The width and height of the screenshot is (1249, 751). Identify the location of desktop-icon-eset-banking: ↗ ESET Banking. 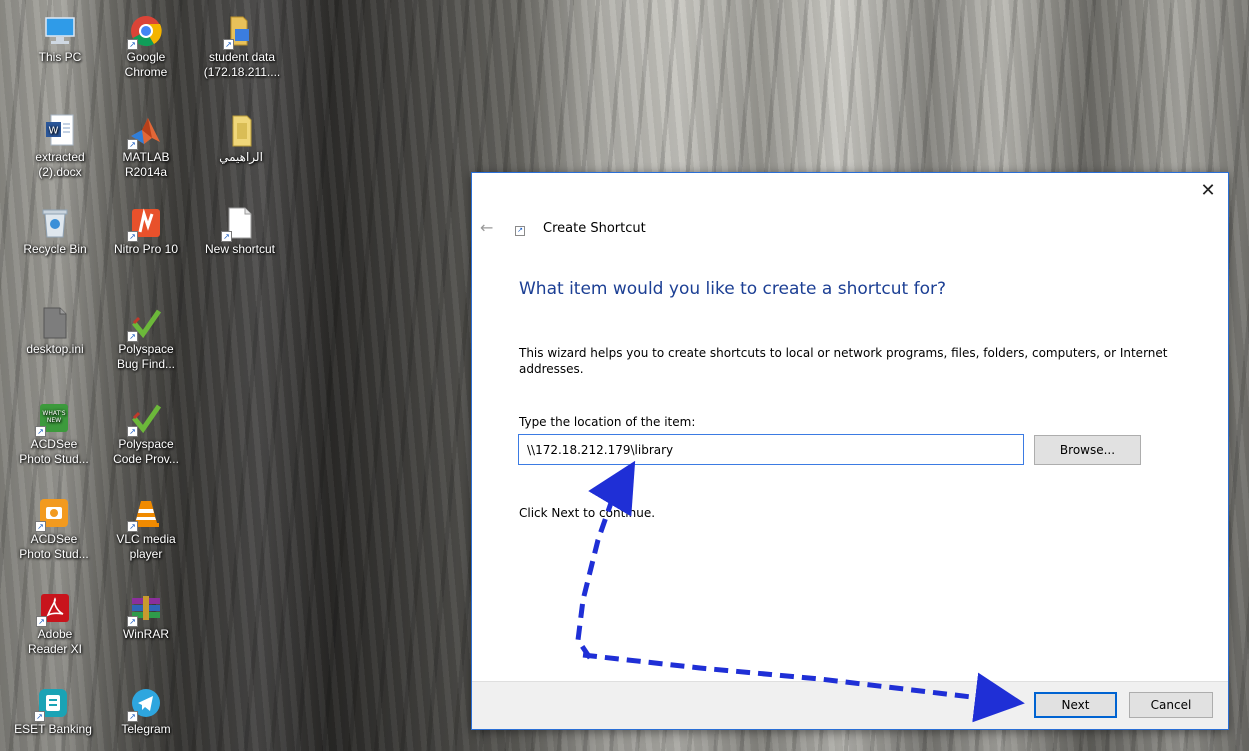
(53, 715).